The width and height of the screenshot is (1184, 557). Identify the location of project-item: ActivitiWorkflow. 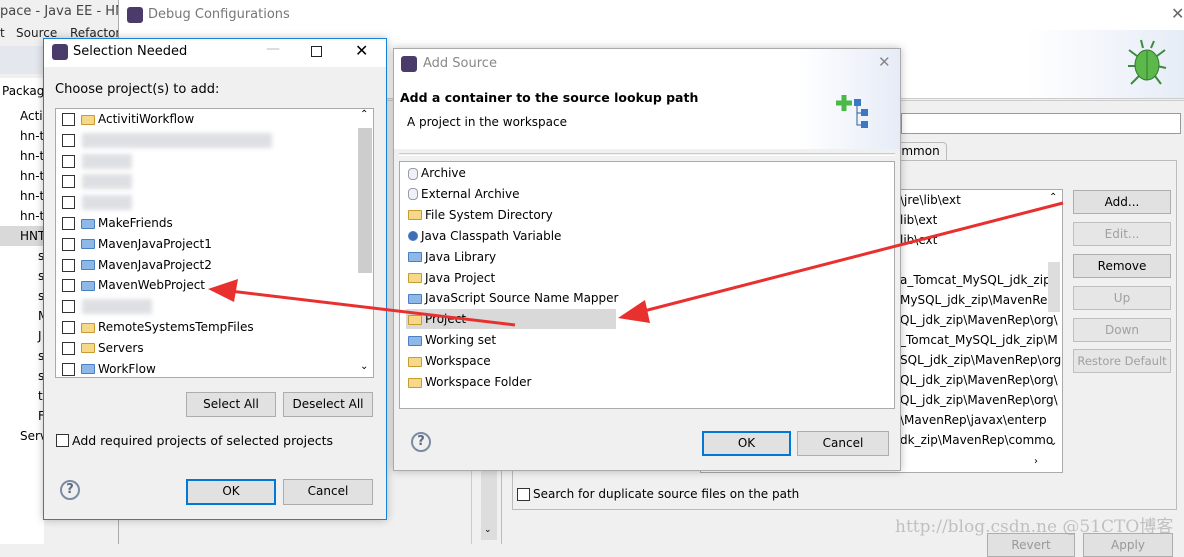
(137, 119).